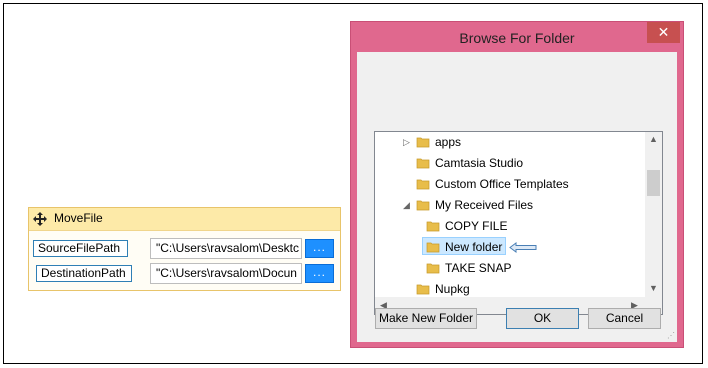  I want to click on collapse-icon: ◢, so click(407, 205).